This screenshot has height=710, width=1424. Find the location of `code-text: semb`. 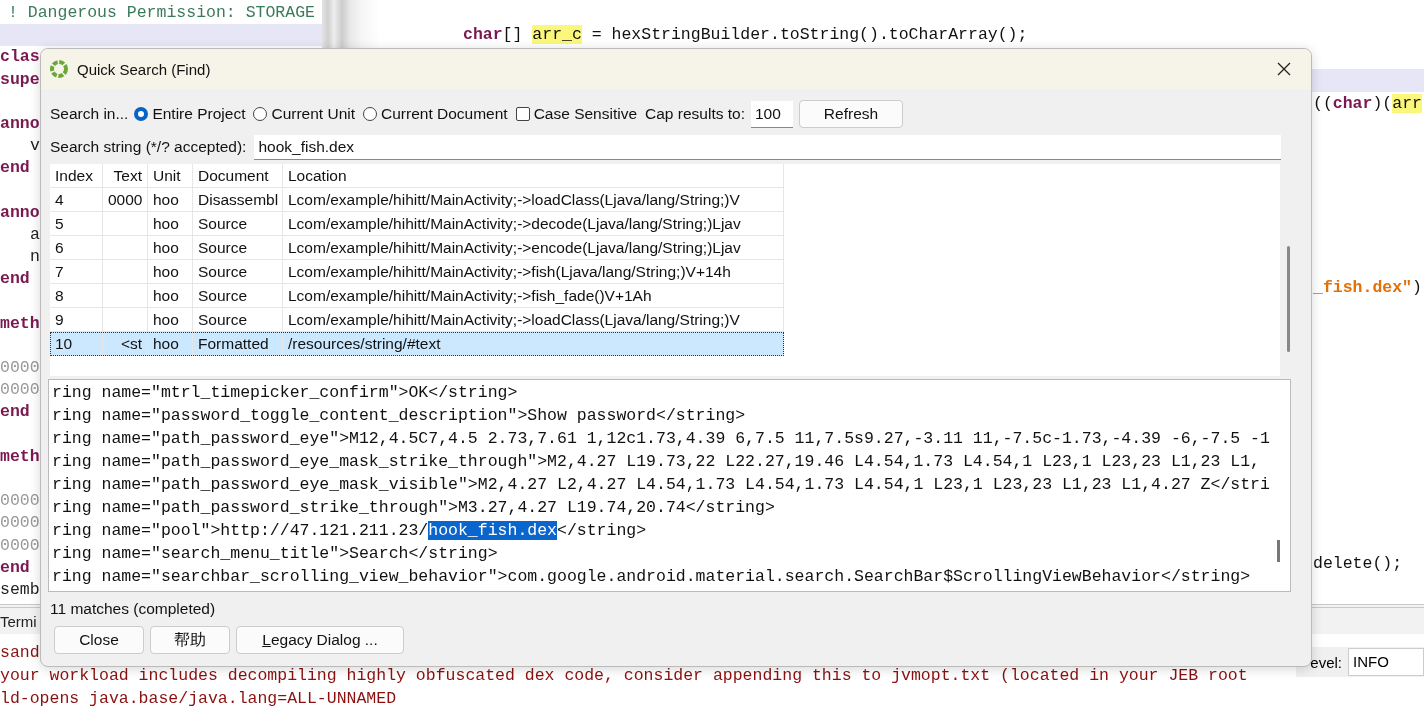

code-text: semb is located at coordinates (20, 589).